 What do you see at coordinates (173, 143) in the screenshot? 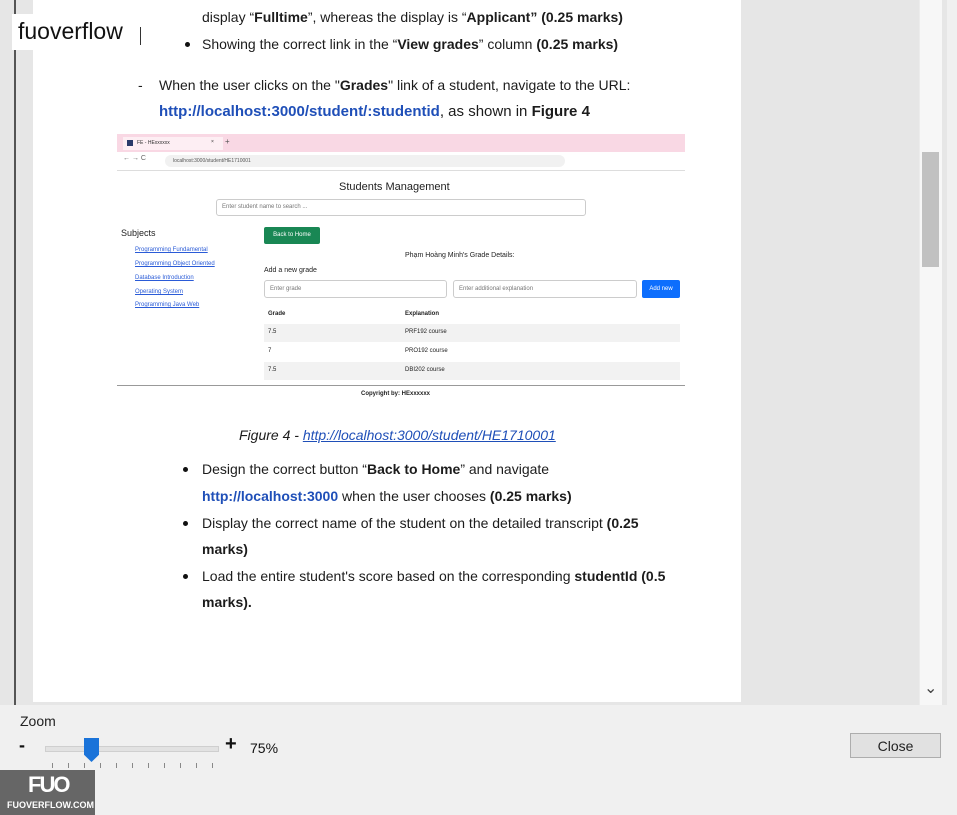
I see `browser-tab: FE - HExxxxxx ×` at bounding box center [173, 143].